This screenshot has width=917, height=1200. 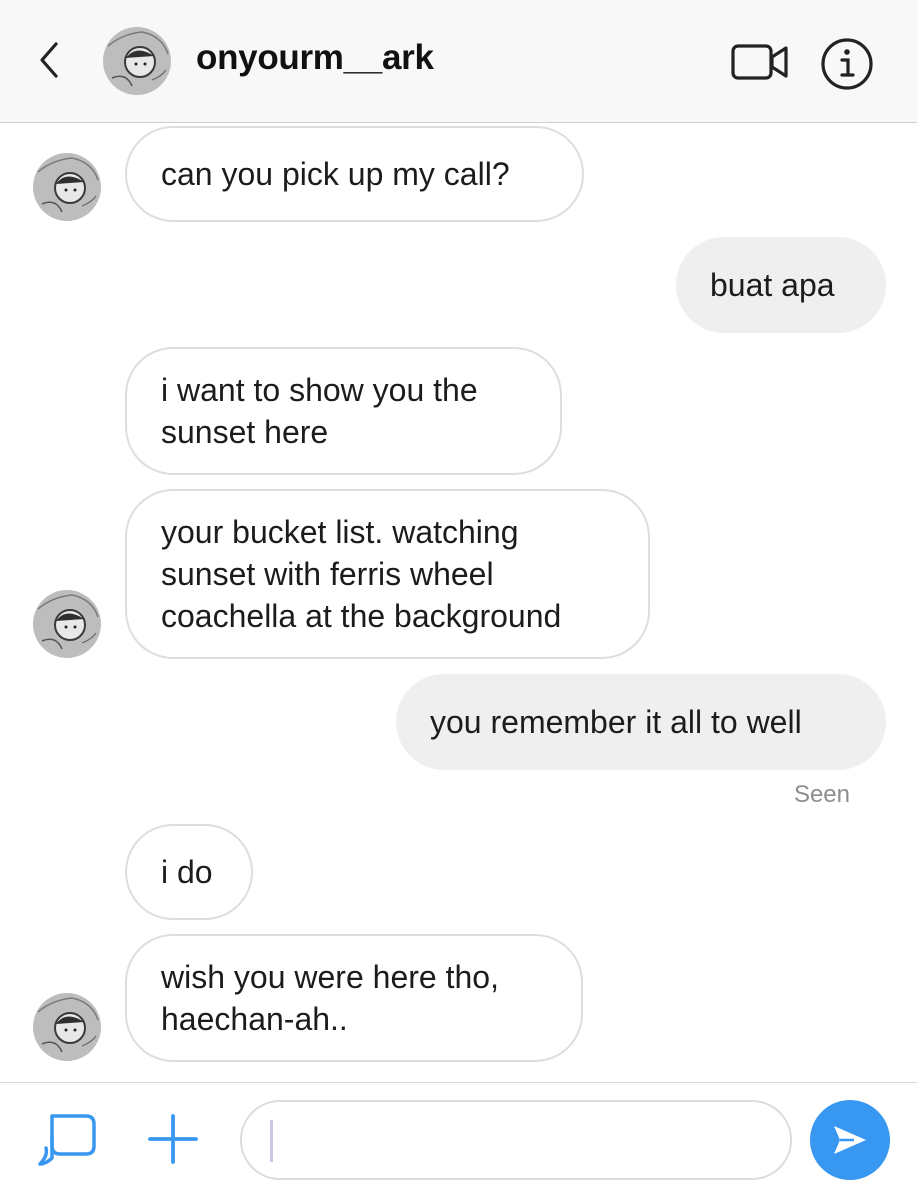 What do you see at coordinates (847, 64) in the screenshot?
I see `info-icon` at bounding box center [847, 64].